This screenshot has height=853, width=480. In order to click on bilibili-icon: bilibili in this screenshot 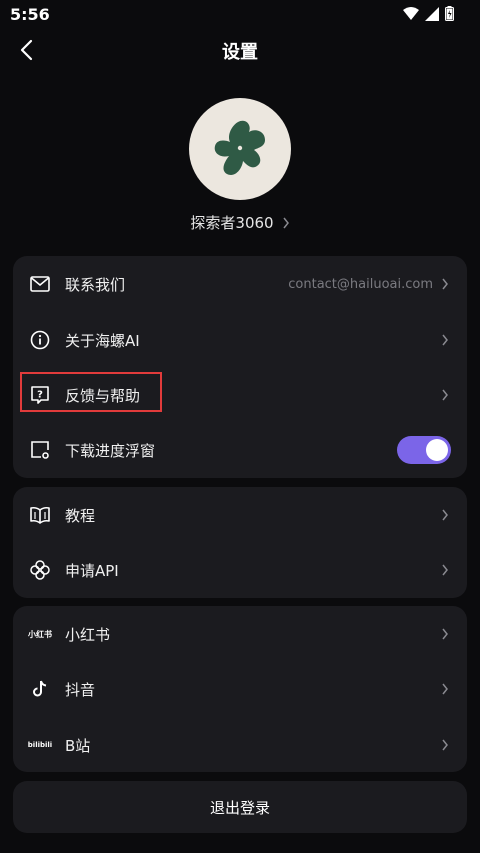, I will do `click(40, 745)`.